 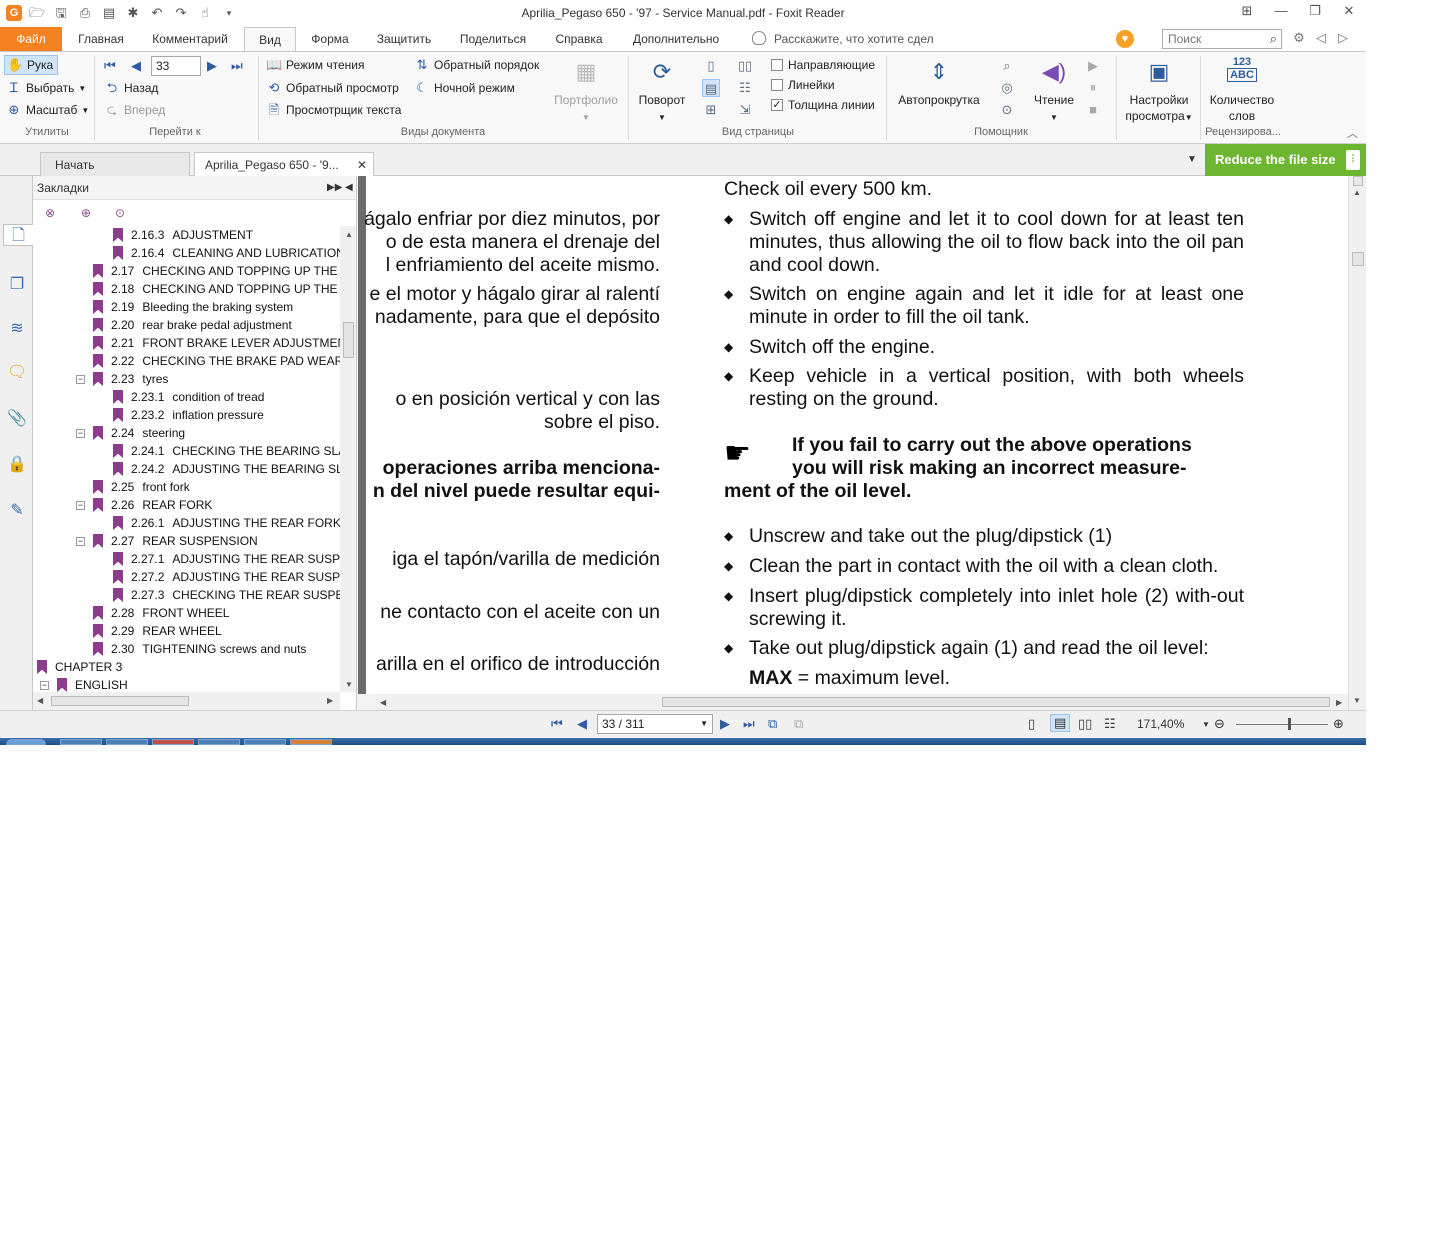 I want to click on portfolio-button: ▦ Портфолио ▼, so click(x=586, y=91).